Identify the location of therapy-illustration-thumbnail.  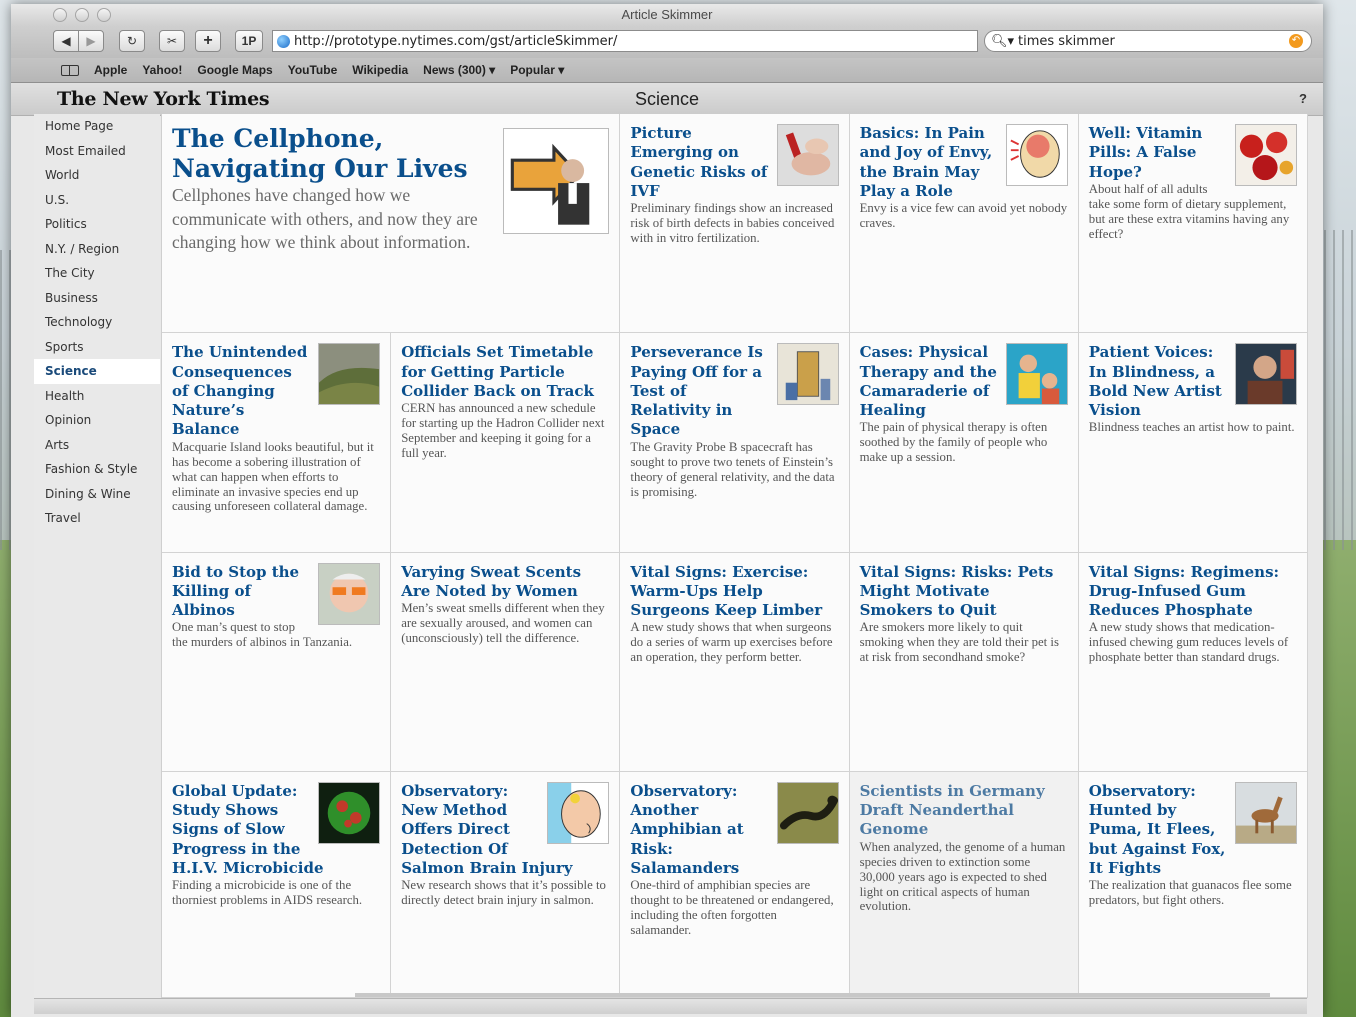
(1036, 374).